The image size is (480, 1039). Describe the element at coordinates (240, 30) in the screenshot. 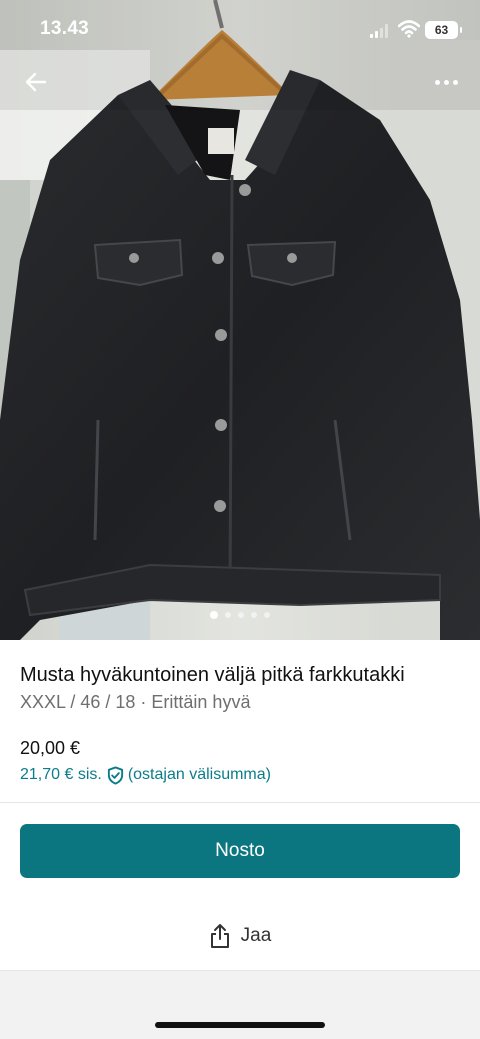

I see `status-bar: 13.43 63` at that location.